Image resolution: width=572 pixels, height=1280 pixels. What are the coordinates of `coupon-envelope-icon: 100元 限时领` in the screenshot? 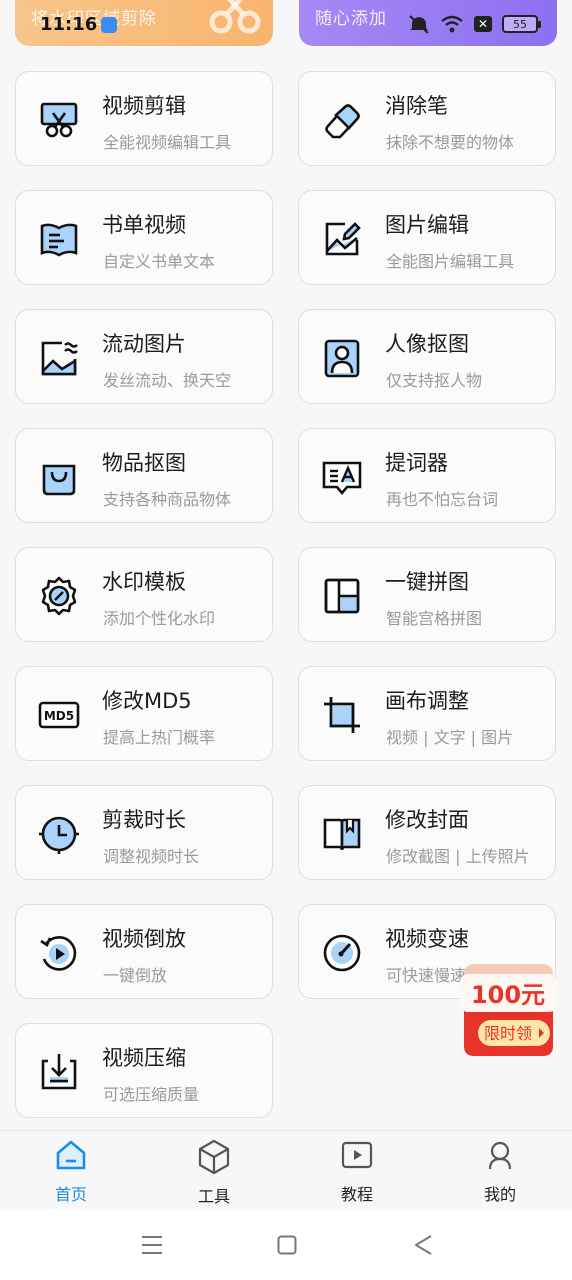 It's located at (508, 1010).